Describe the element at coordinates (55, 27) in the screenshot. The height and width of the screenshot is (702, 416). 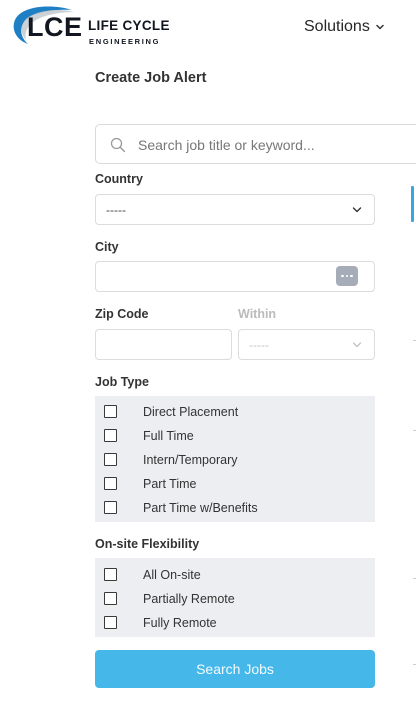
I see `logo-letters: LCE` at that location.